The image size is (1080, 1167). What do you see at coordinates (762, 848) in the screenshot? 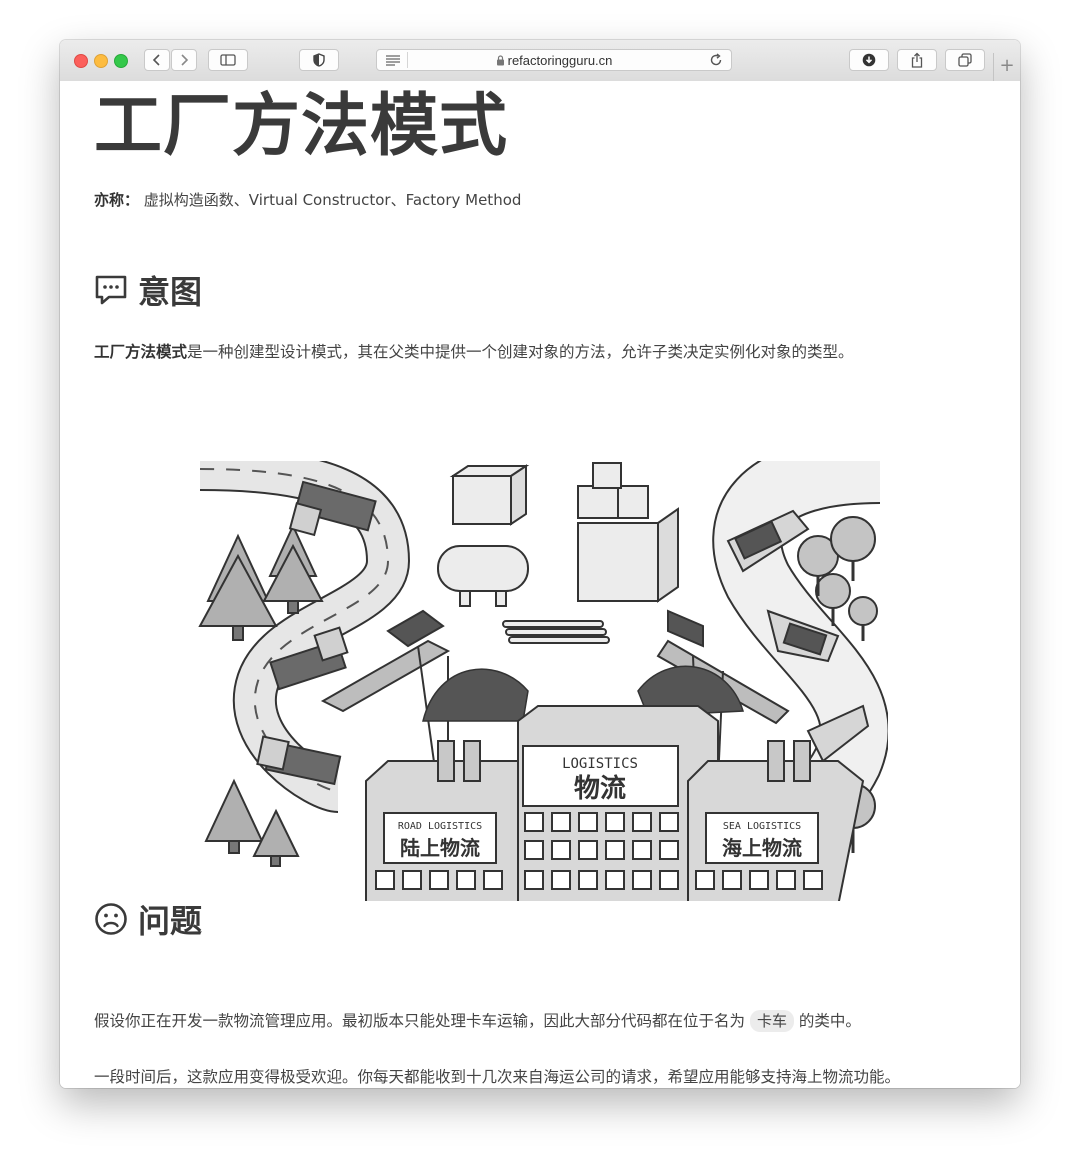
I see `sign-sea-cn: 海上物流` at bounding box center [762, 848].